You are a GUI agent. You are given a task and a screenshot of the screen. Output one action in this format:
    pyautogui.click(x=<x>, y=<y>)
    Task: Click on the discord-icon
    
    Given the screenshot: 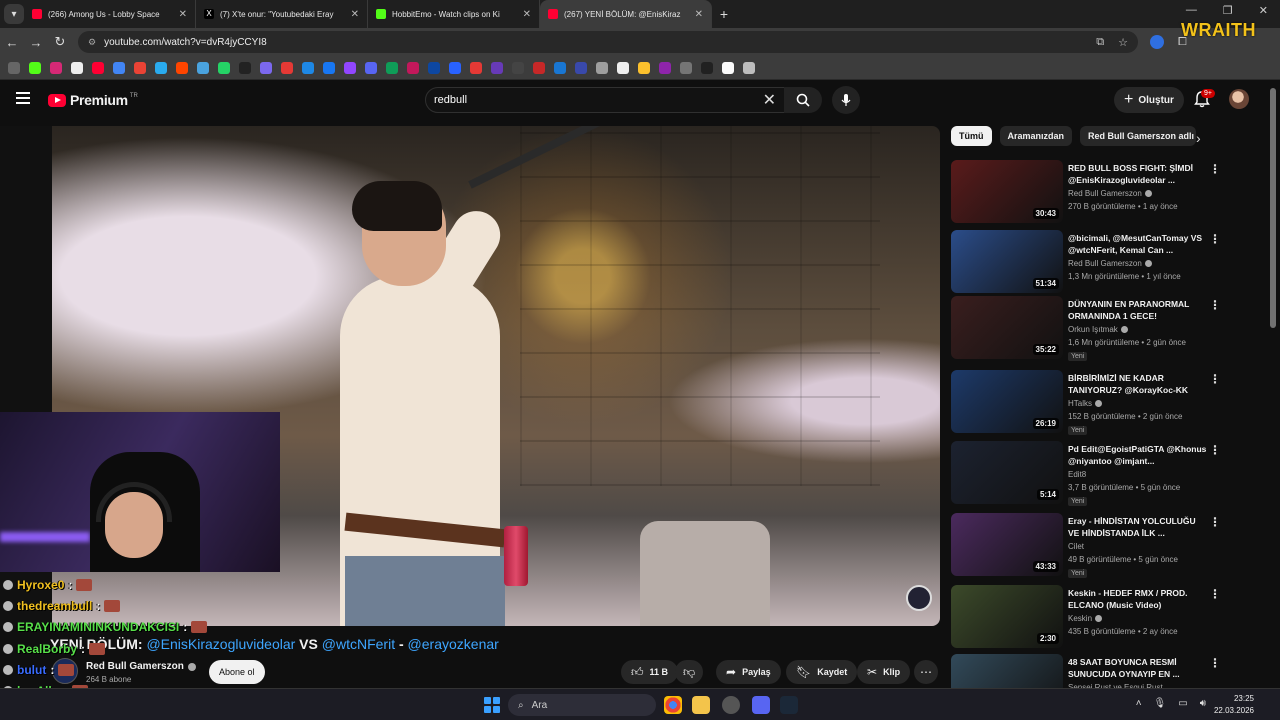 What is the action you would take?
    pyautogui.click(x=761, y=705)
    